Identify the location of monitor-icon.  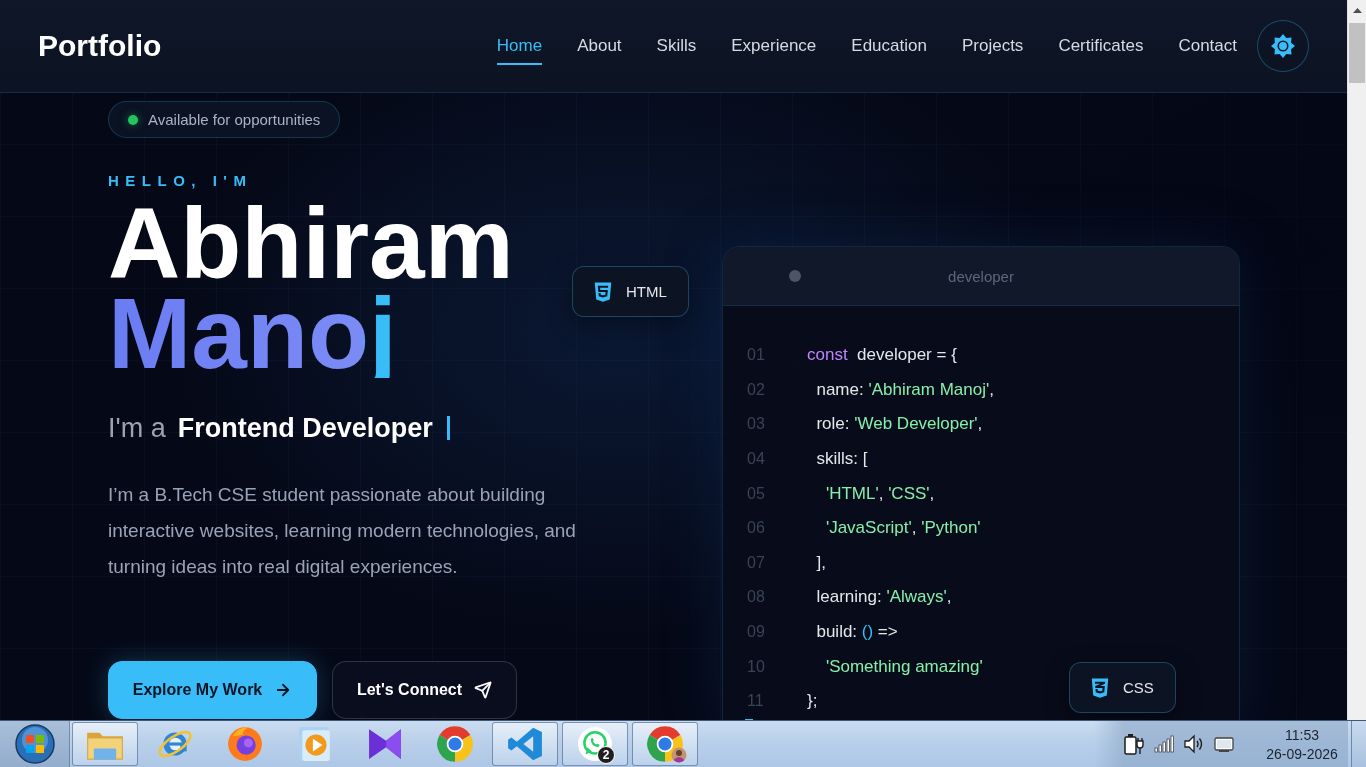
(1224, 744).